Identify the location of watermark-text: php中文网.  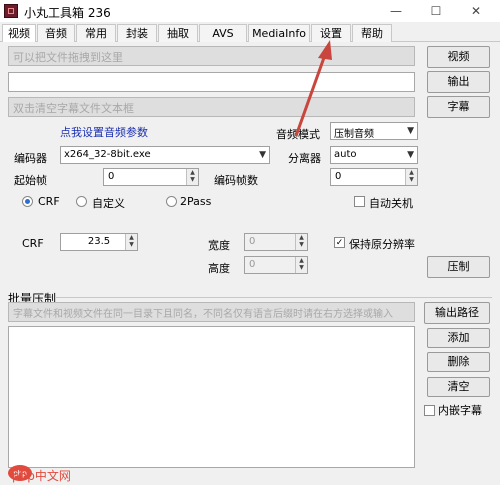
(41, 476).